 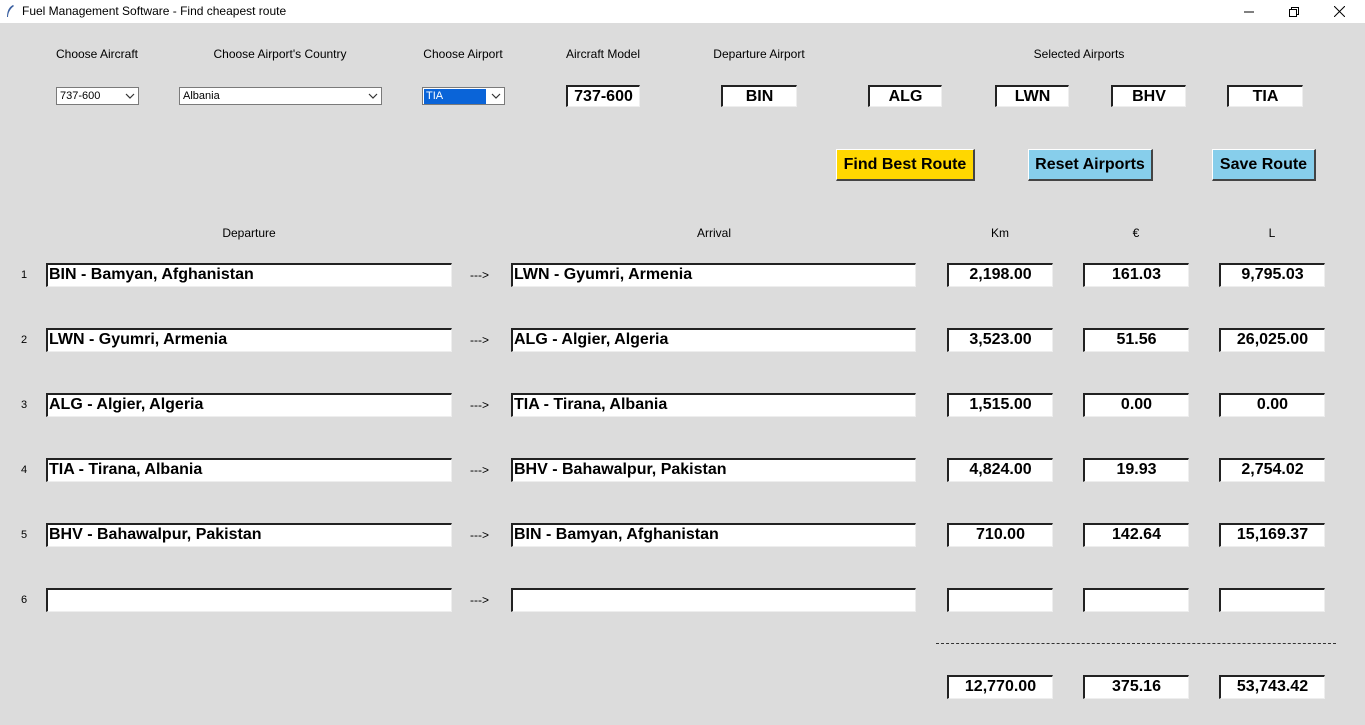 What do you see at coordinates (713, 340) in the screenshot?
I see `arrival-field: ALG - Algier, Algeria` at bounding box center [713, 340].